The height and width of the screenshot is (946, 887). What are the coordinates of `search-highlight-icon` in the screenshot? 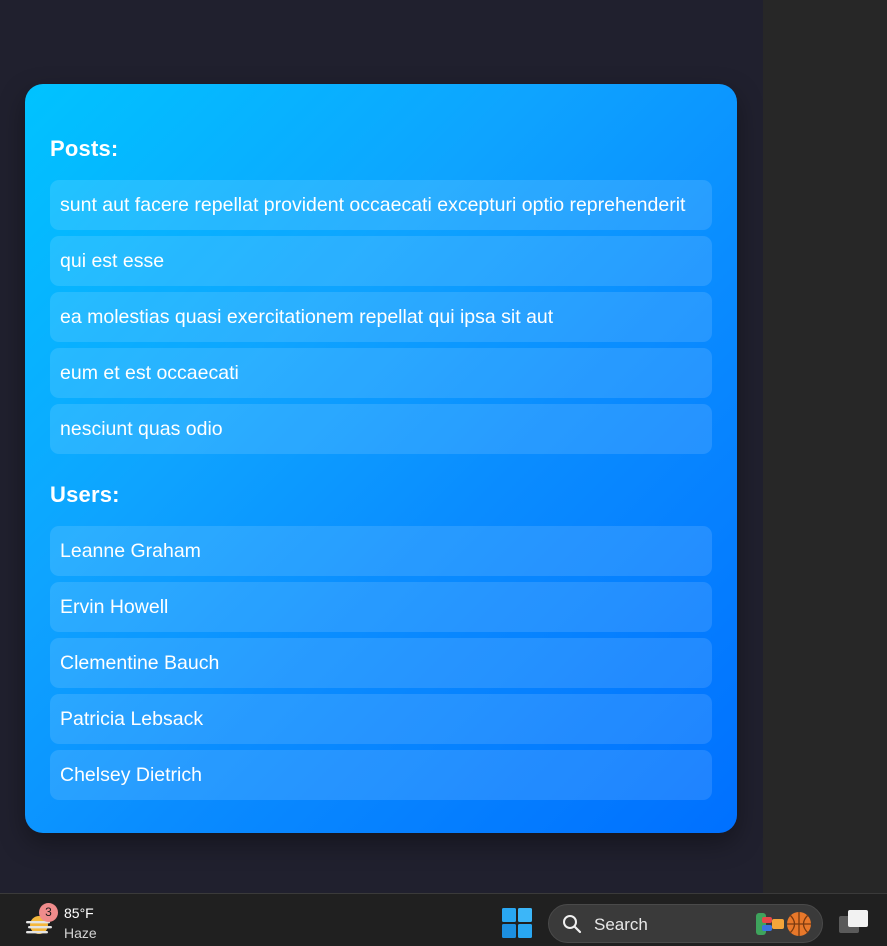 It's located at (785, 924).